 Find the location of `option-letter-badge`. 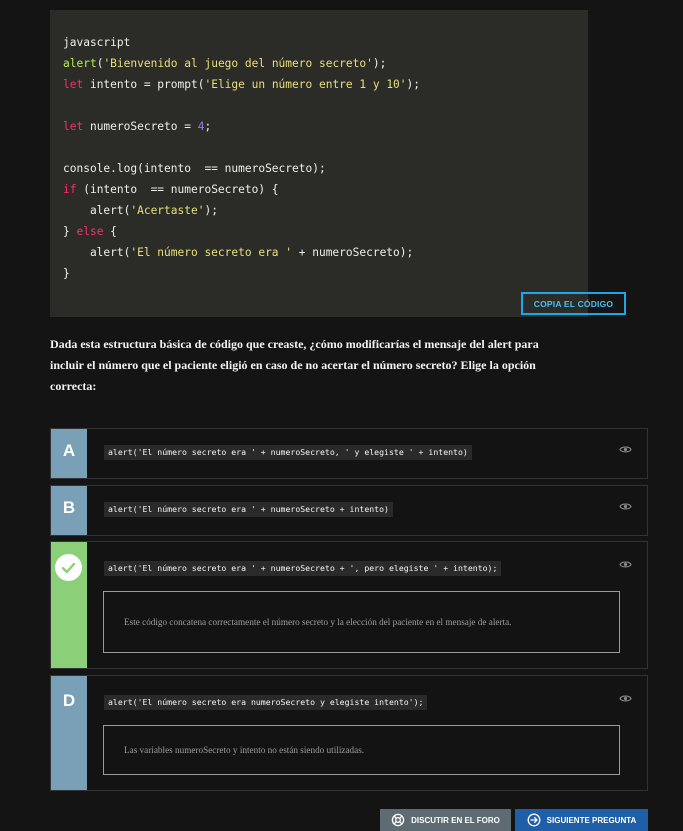

option-letter-badge is located at coordinates (69, 605).